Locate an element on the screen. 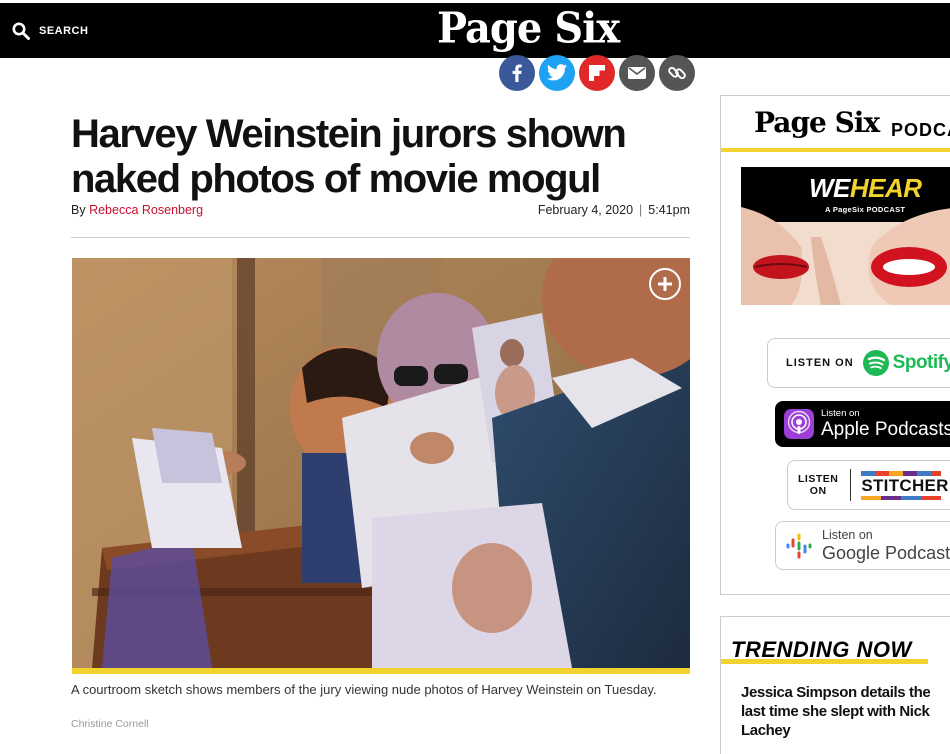  apple-podcasts-text: Listen on Apple Podcasts is located at coordinates (885, 424).